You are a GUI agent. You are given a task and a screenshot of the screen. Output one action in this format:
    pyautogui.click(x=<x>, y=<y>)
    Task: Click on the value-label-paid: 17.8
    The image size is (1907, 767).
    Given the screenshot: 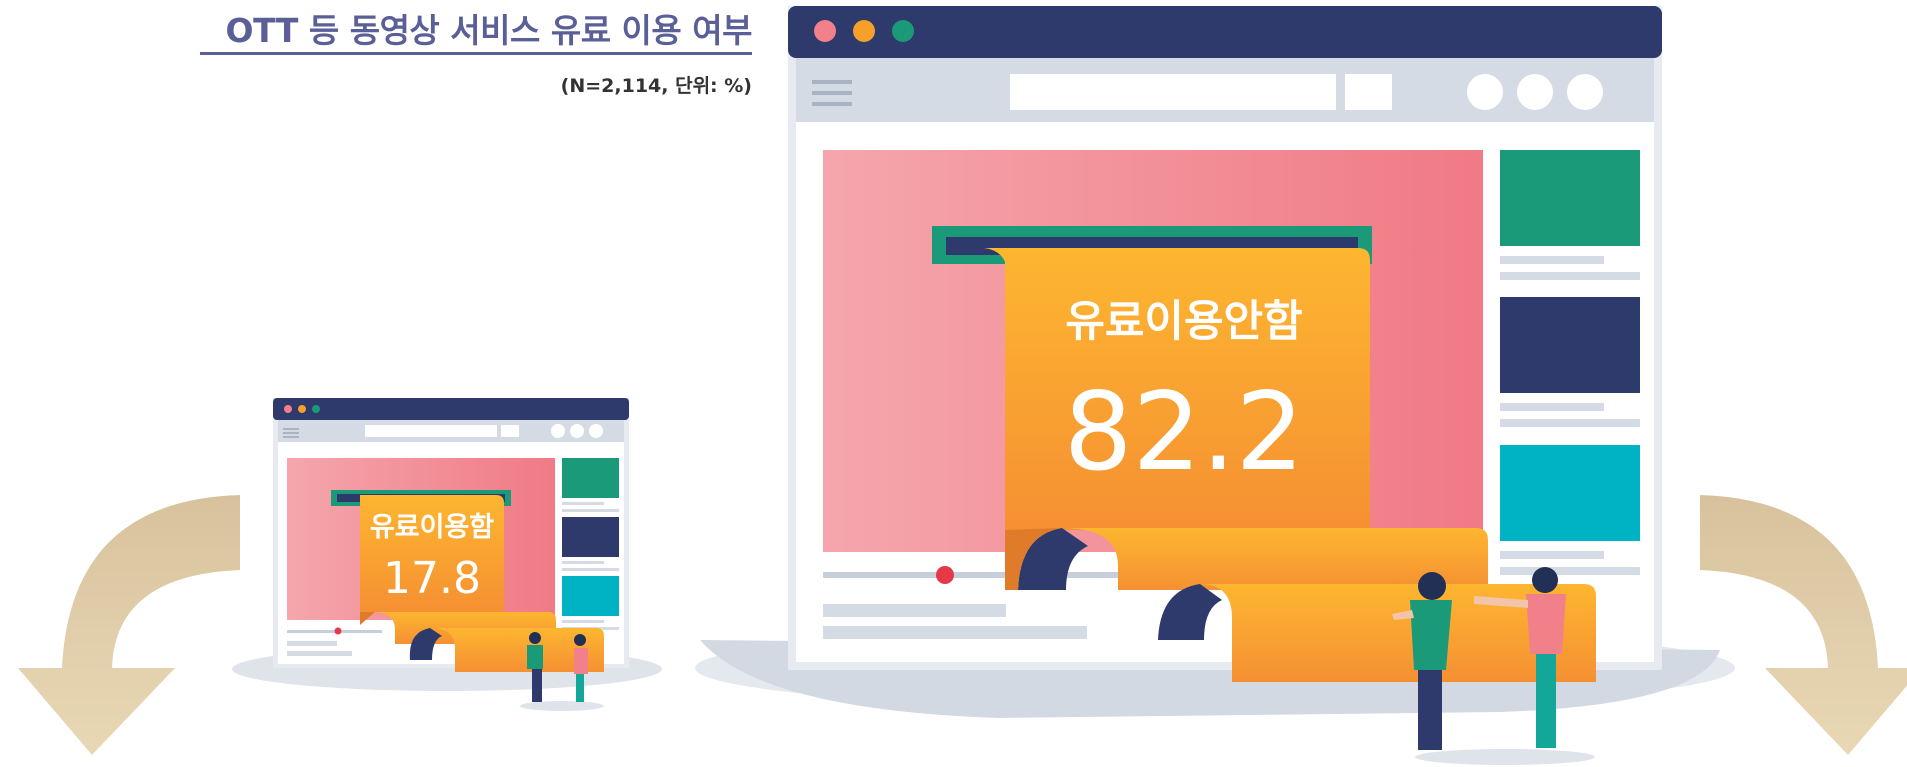 What is the action you would take?
    pyautogui.click(x=432, y=578)
    